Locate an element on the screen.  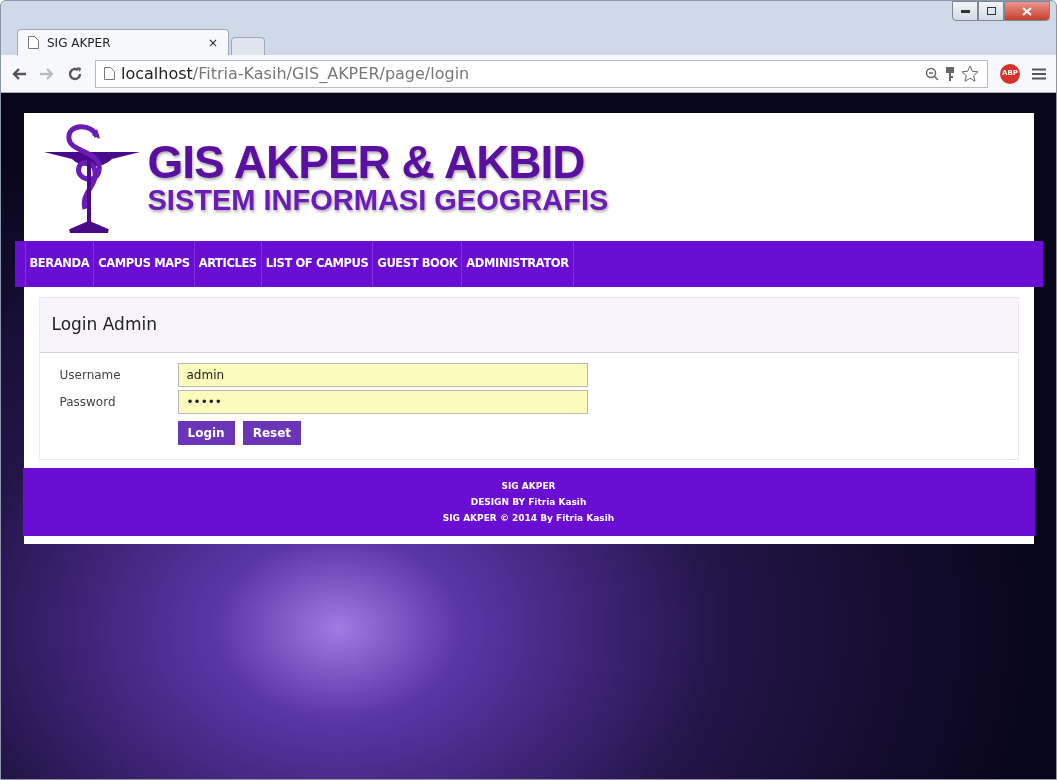
maximize-icon is located at coordinates (991, 11).